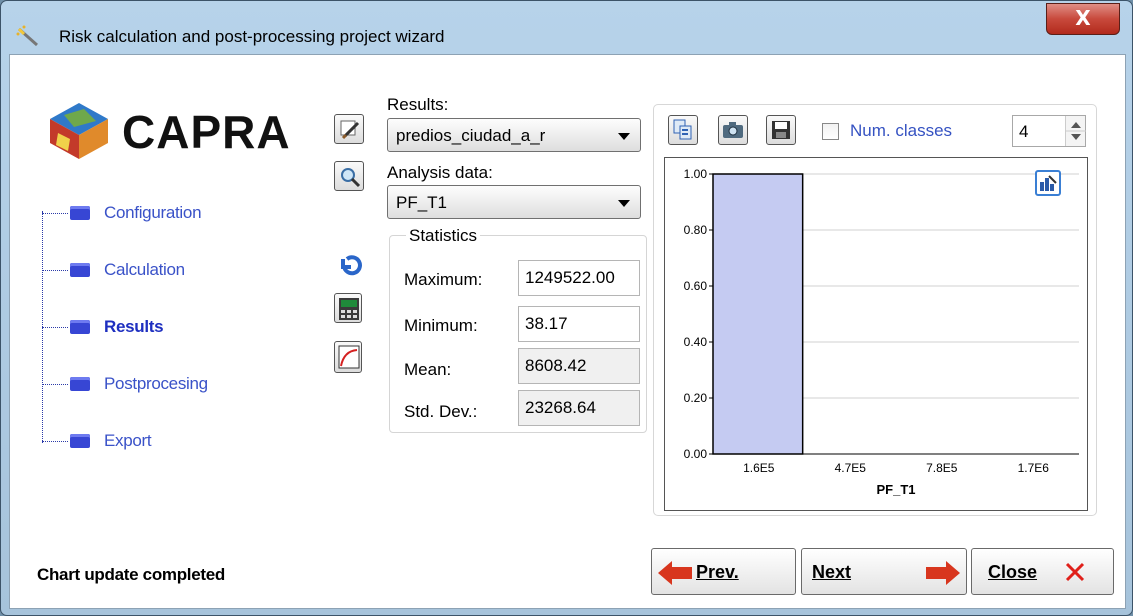  Describe the element at coordinates (579, 278) in the screenshot. I see `maximum-field: 1249522.00` at that location.